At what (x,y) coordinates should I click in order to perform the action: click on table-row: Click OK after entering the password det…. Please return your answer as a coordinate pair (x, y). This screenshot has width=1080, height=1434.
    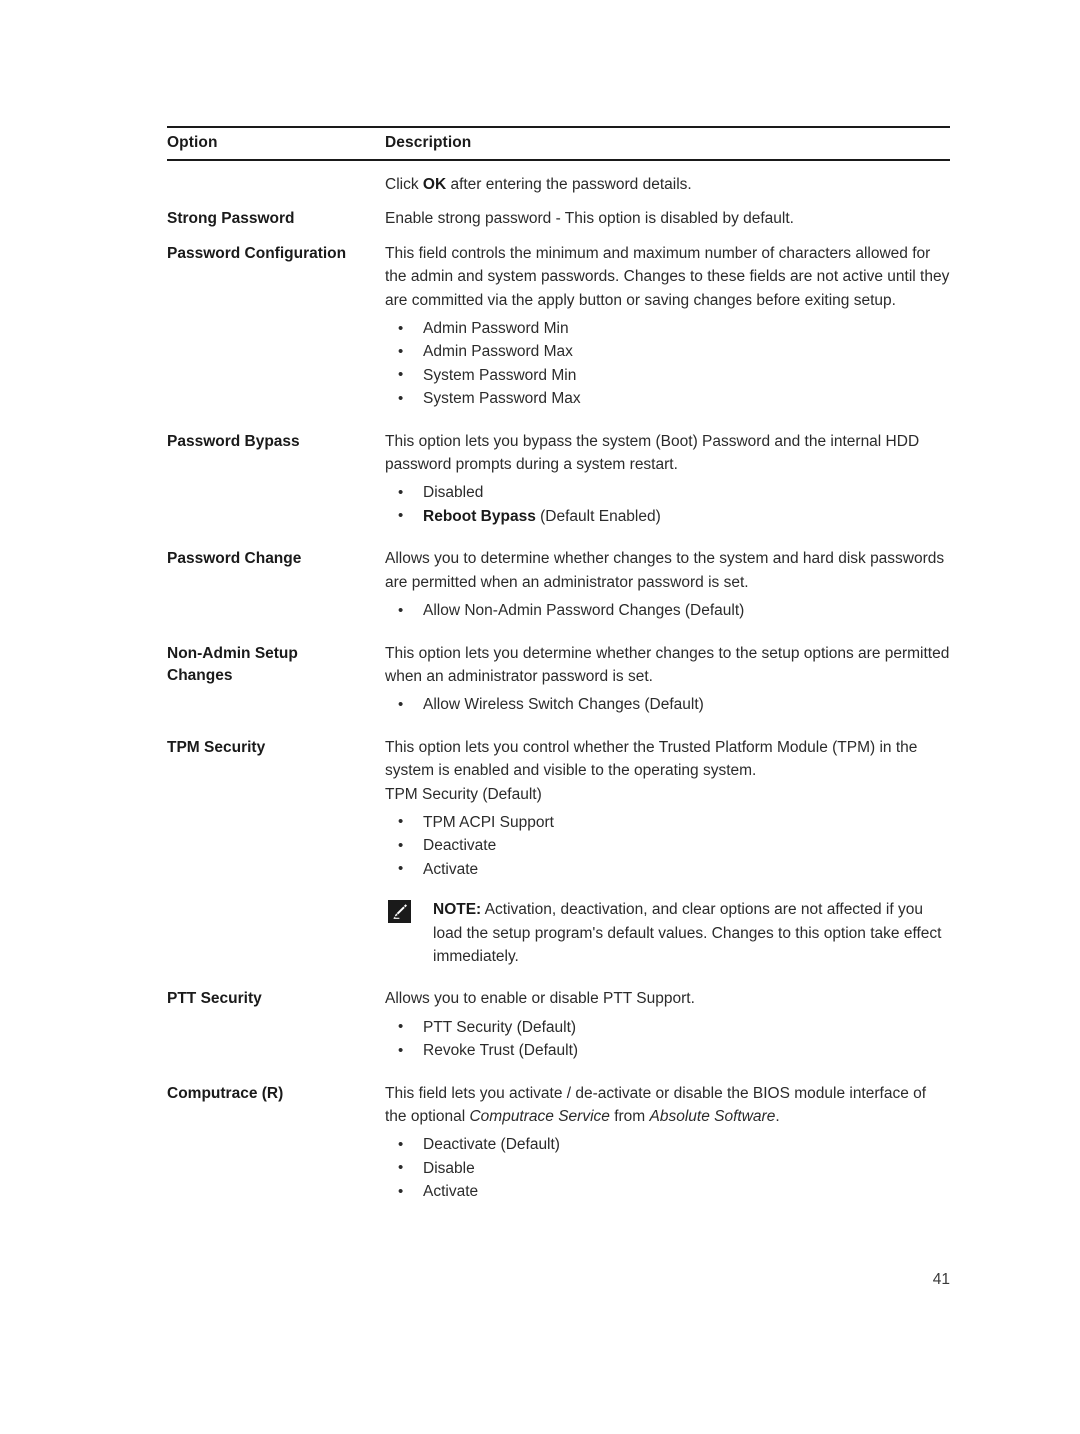
    Looking at the image, I should click on (558, 184).